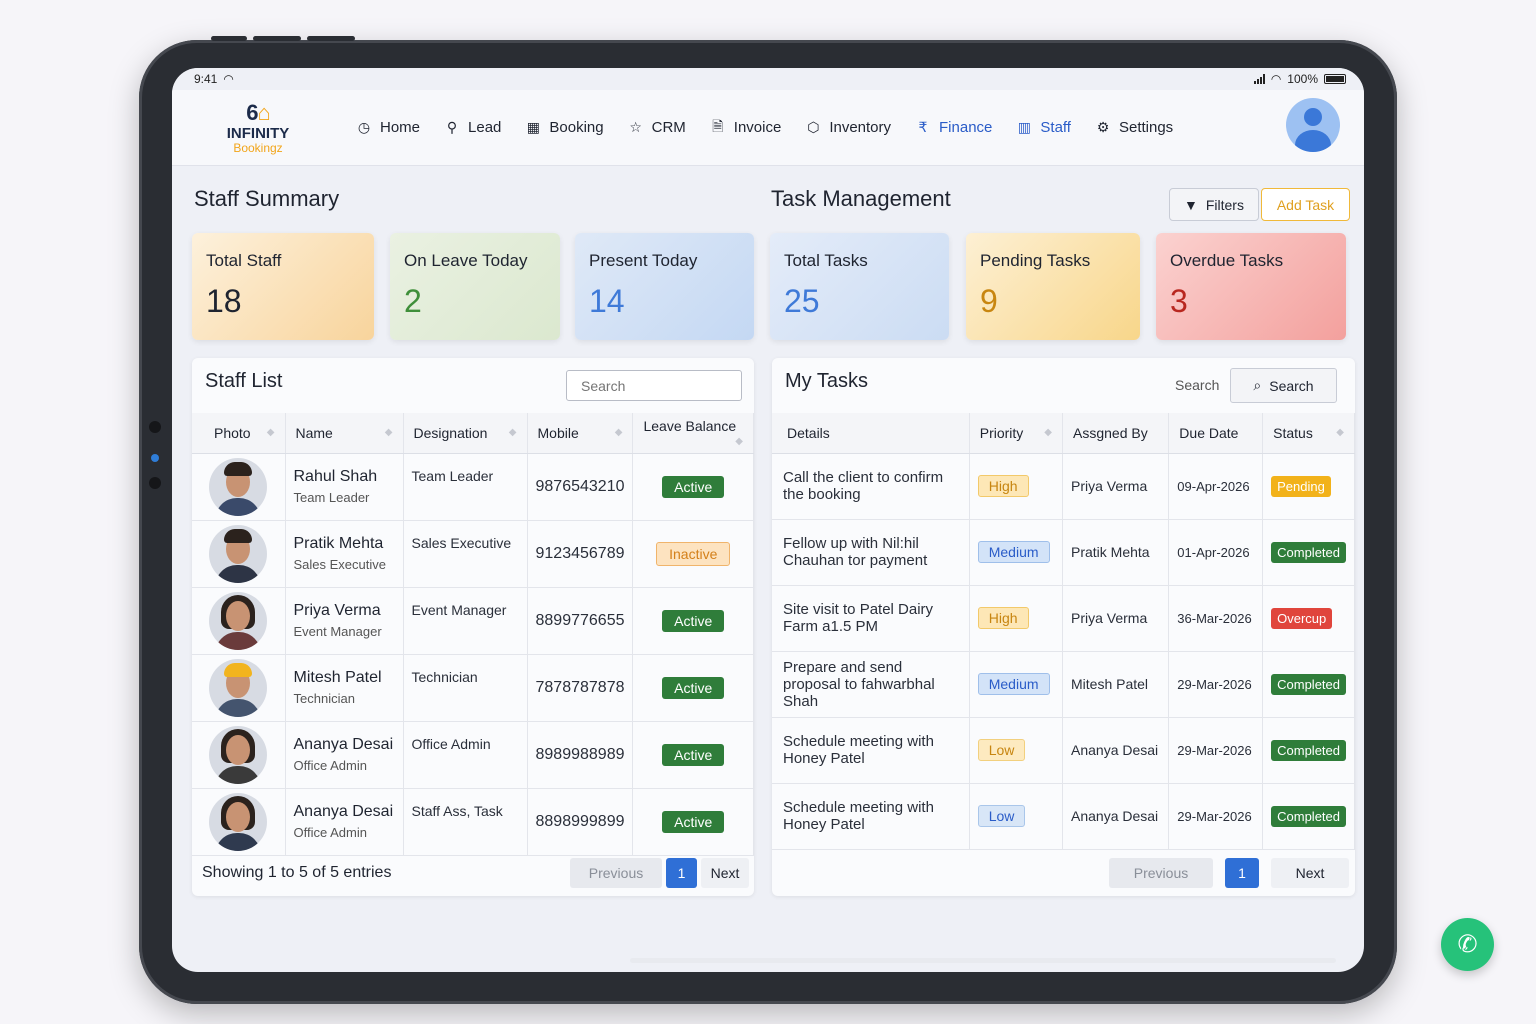  Describe the element at coordinates (1291, 385) in the screenshot. I see `search-button-label: Search` at that location.